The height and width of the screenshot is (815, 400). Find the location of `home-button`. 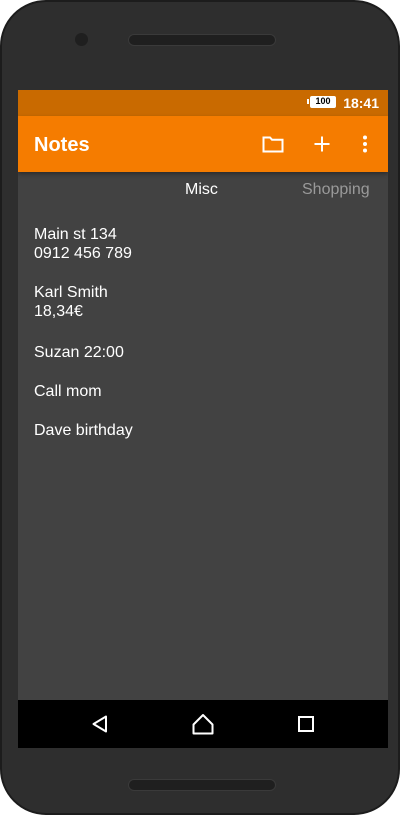

home-button is located at coordinates (203, 724).